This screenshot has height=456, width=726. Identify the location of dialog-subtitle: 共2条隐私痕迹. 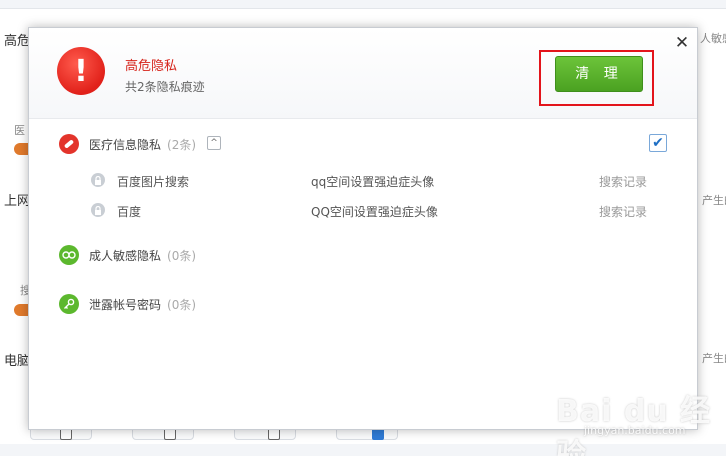
(165, 87).